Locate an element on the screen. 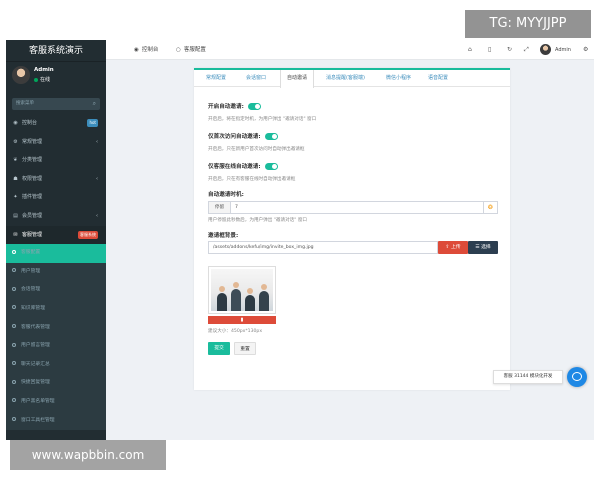 Image resolution: width=600 pixels, height=480 pixels. submenu-item-knowledge: 知识库管理 is located at coordinates (56, 309).